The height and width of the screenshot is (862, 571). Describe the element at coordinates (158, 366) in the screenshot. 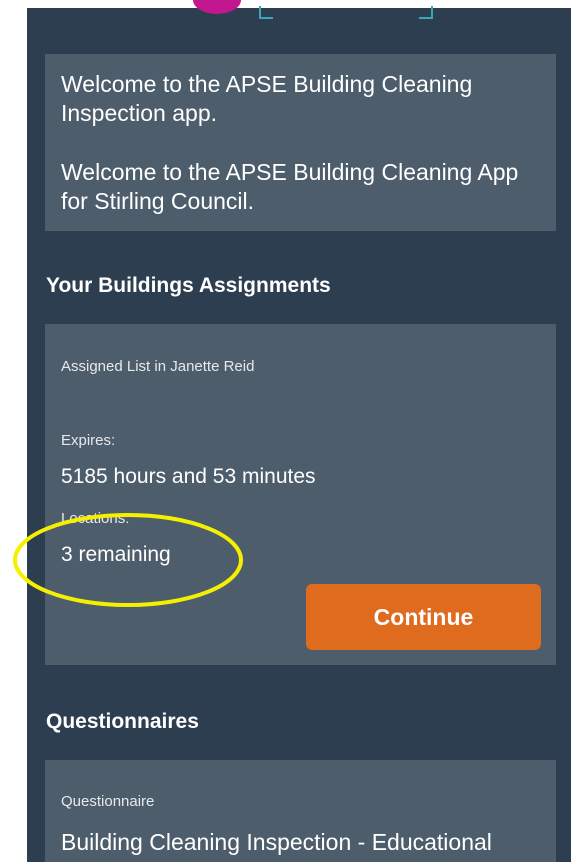

I see `assigned-list-label: Assigned List in Janette Reid` at that location.